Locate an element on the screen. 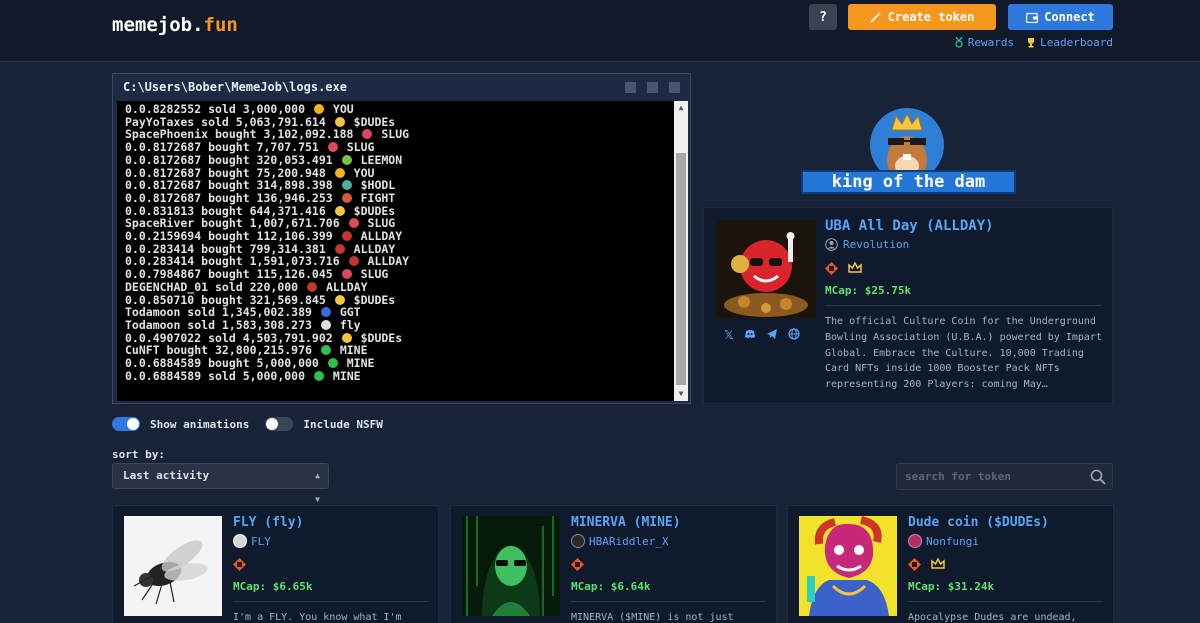  discord-icon is located at coordinates (750, 334).